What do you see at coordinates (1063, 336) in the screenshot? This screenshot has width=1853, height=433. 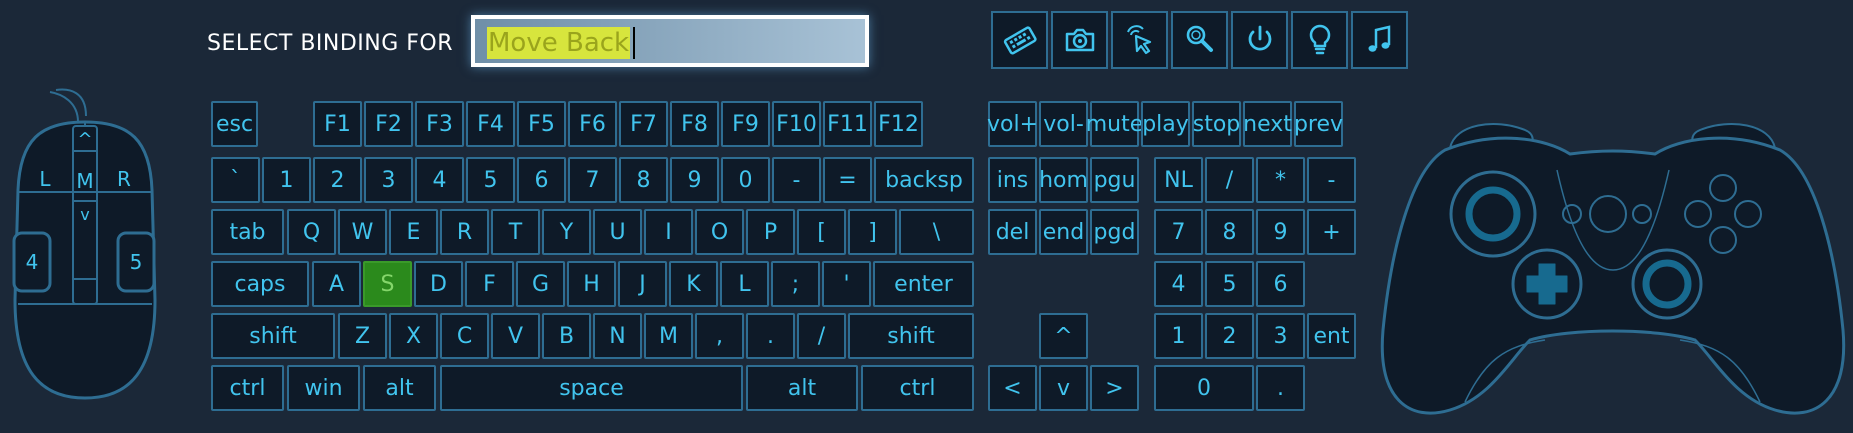 I see `key-arrow-up: ^` at bounding box center [1063, 336].